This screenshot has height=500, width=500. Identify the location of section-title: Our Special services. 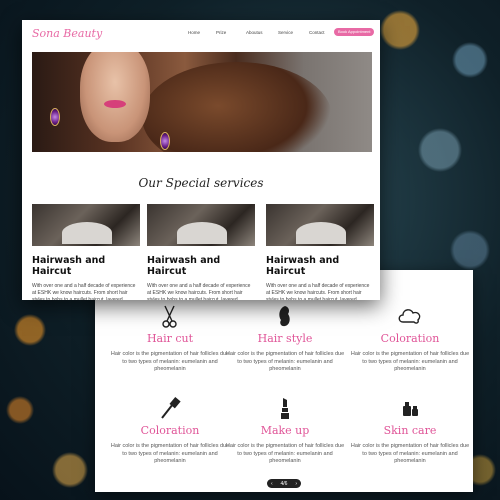
(201, 183).